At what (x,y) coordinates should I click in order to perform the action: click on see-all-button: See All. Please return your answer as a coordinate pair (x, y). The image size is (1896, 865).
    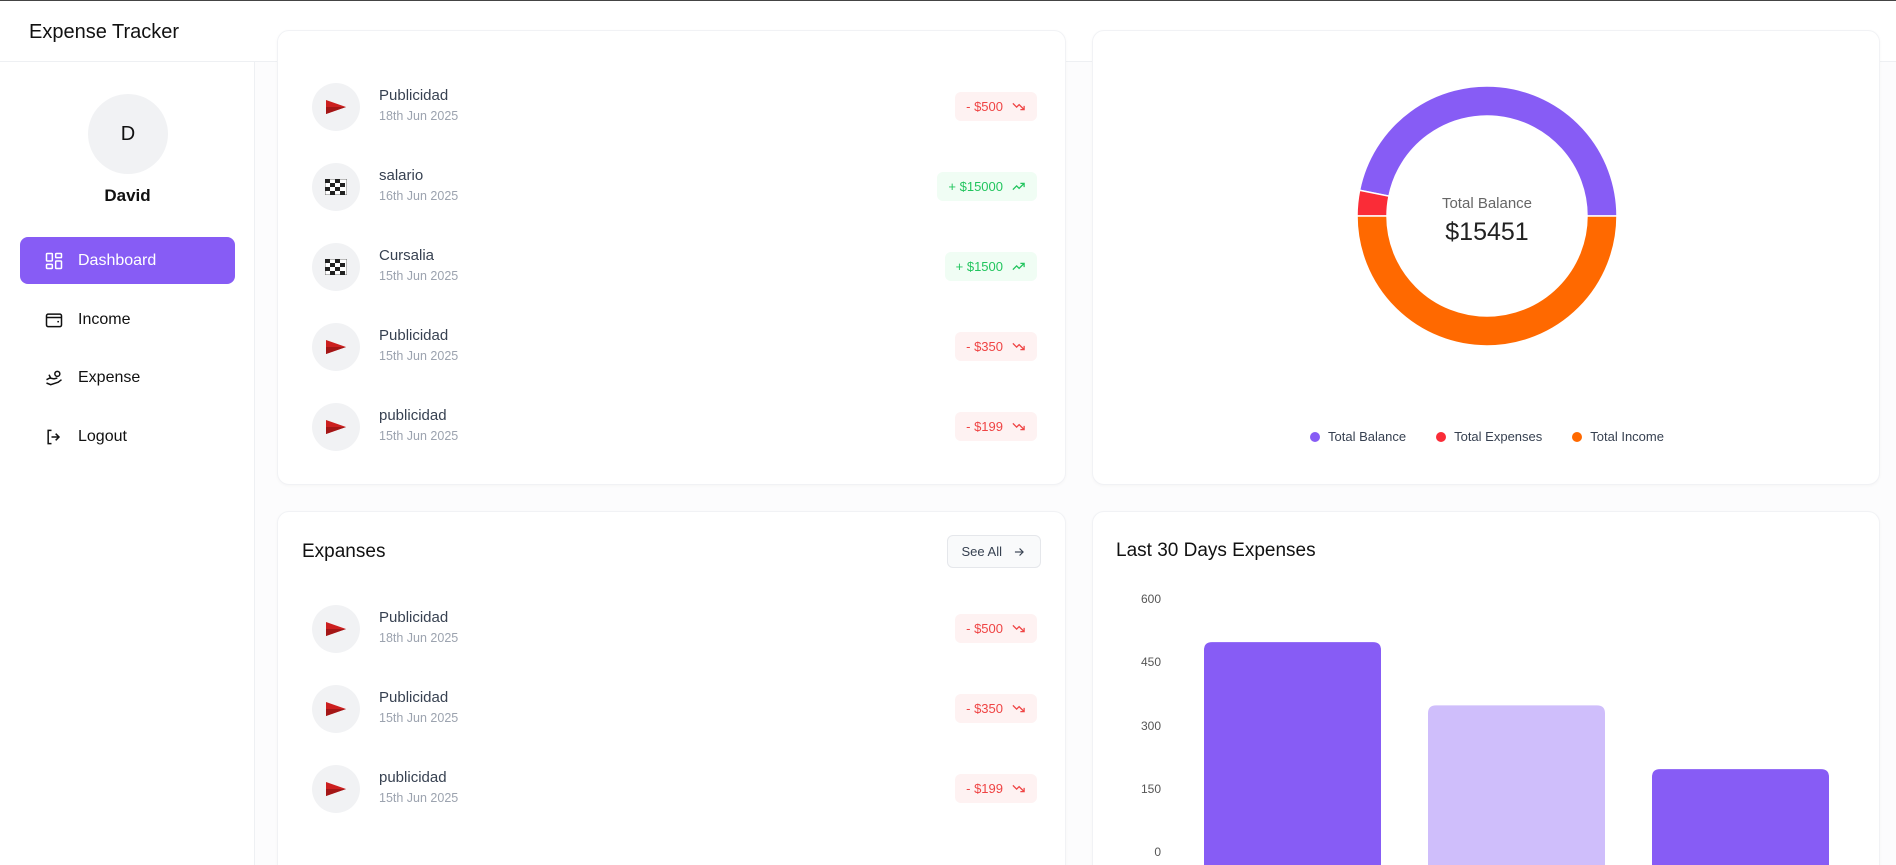
    Looking at the image, I should click on (993, 551).